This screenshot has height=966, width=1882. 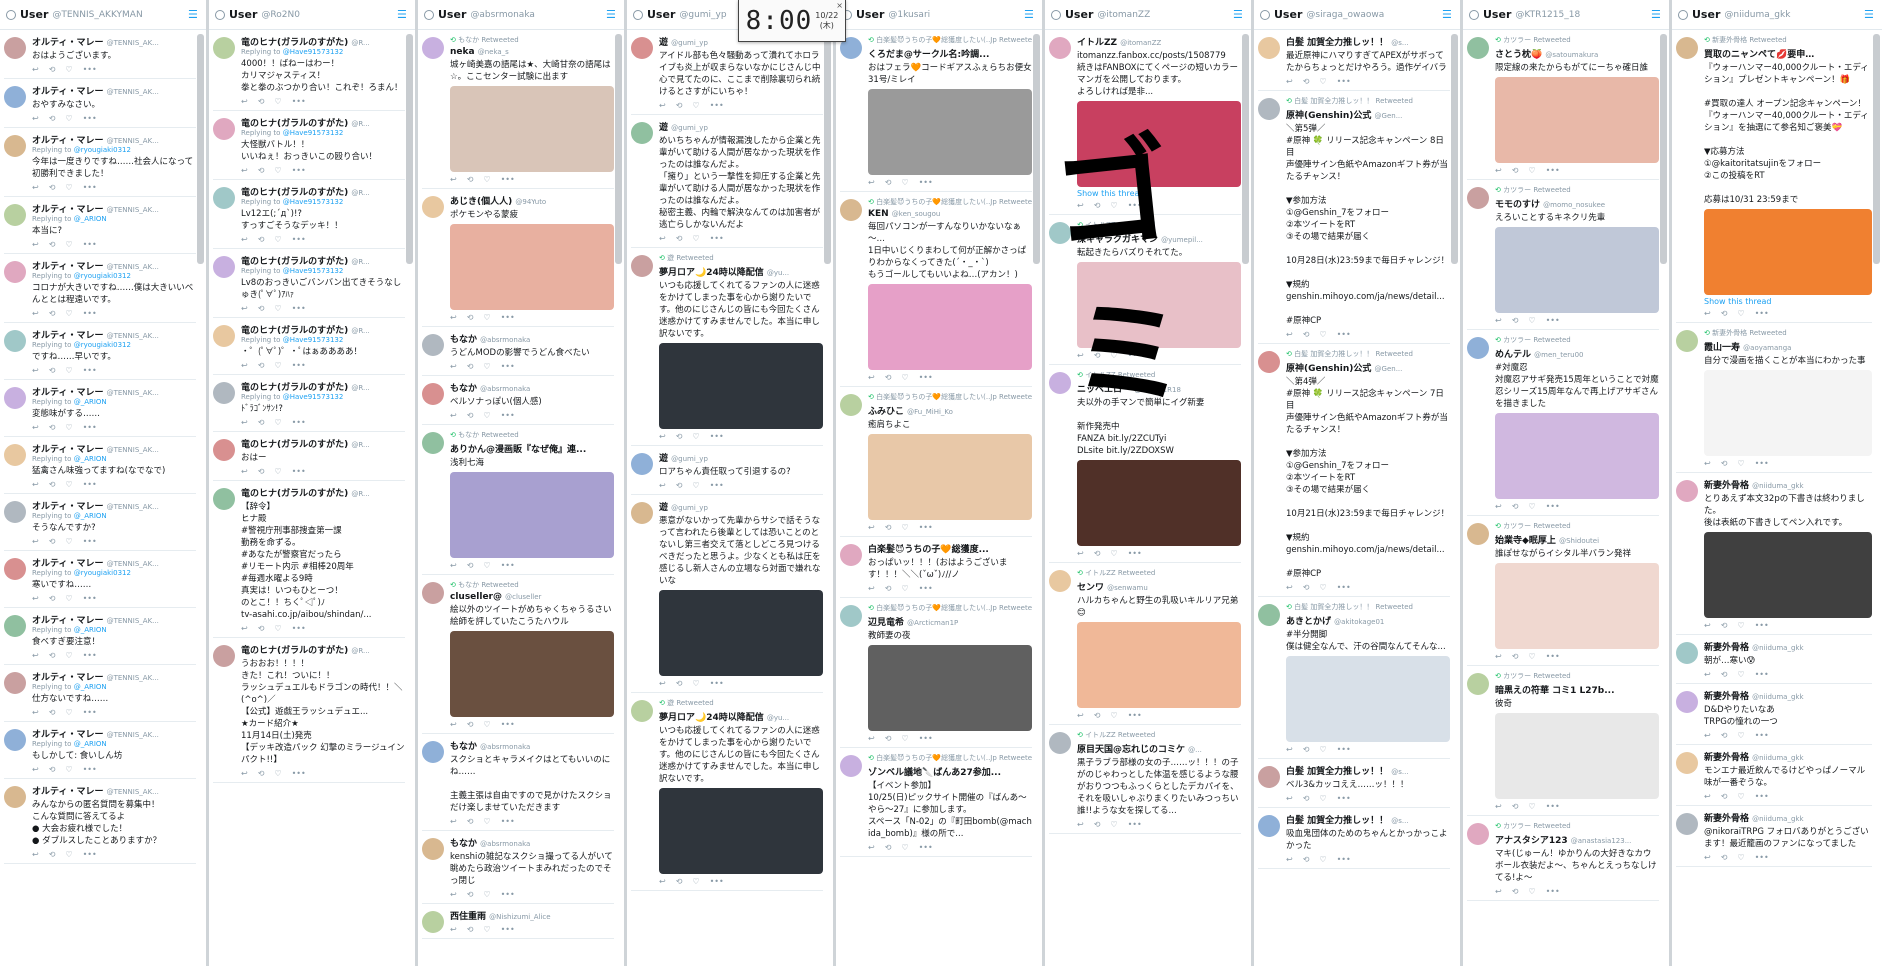 I want to click on tweet-author: 遊 @gumi_yp, so click(x=741, y=457).